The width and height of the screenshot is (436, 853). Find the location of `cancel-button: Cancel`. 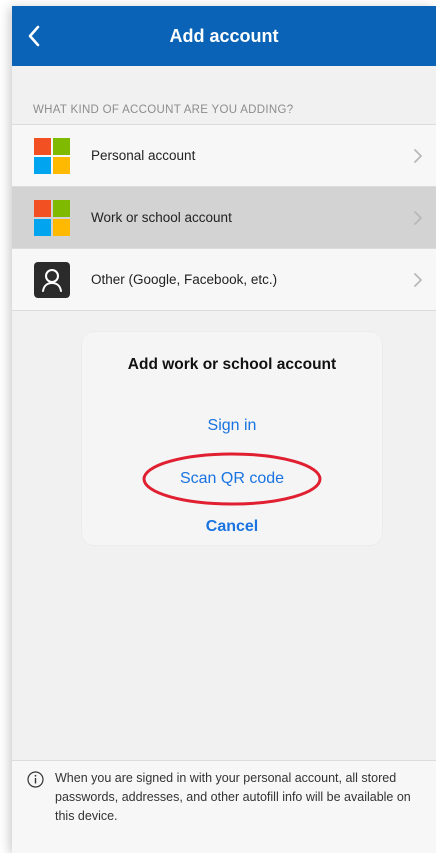

cancel-button: Cancel is located at coordinates (232, 527).